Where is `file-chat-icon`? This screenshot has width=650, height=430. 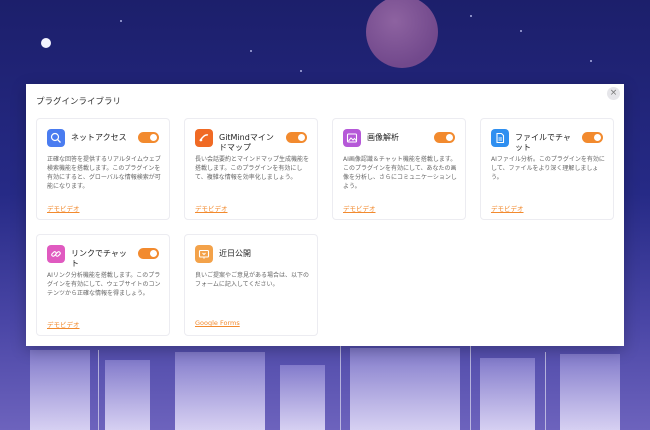
file-chat-icon is located at coordinates (500, 138).